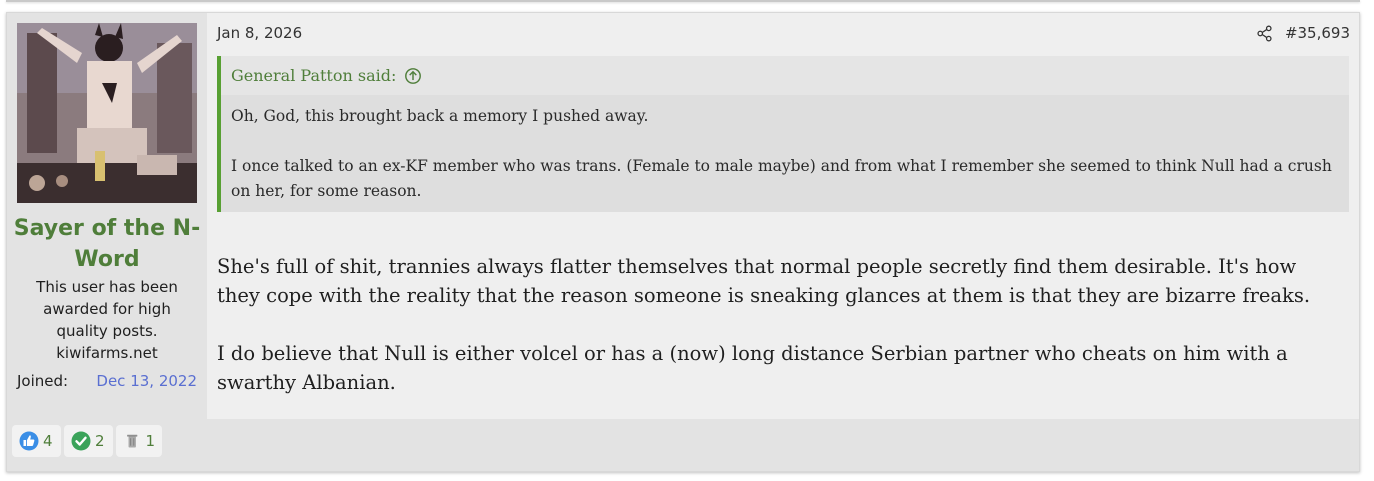 This screenshot has height=481, width=1374. I want to click on reaction-count: 2, so click(100, 441).